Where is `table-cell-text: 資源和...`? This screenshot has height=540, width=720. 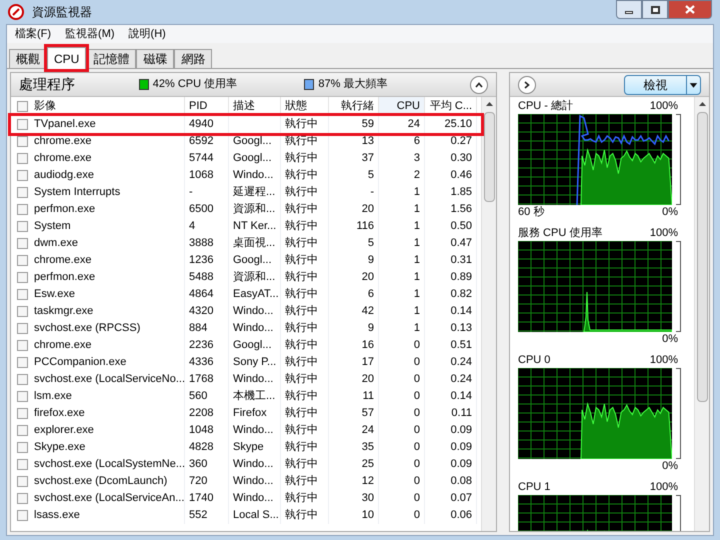 table-cell-text: 資源和... is located at coordinates (254, 210).